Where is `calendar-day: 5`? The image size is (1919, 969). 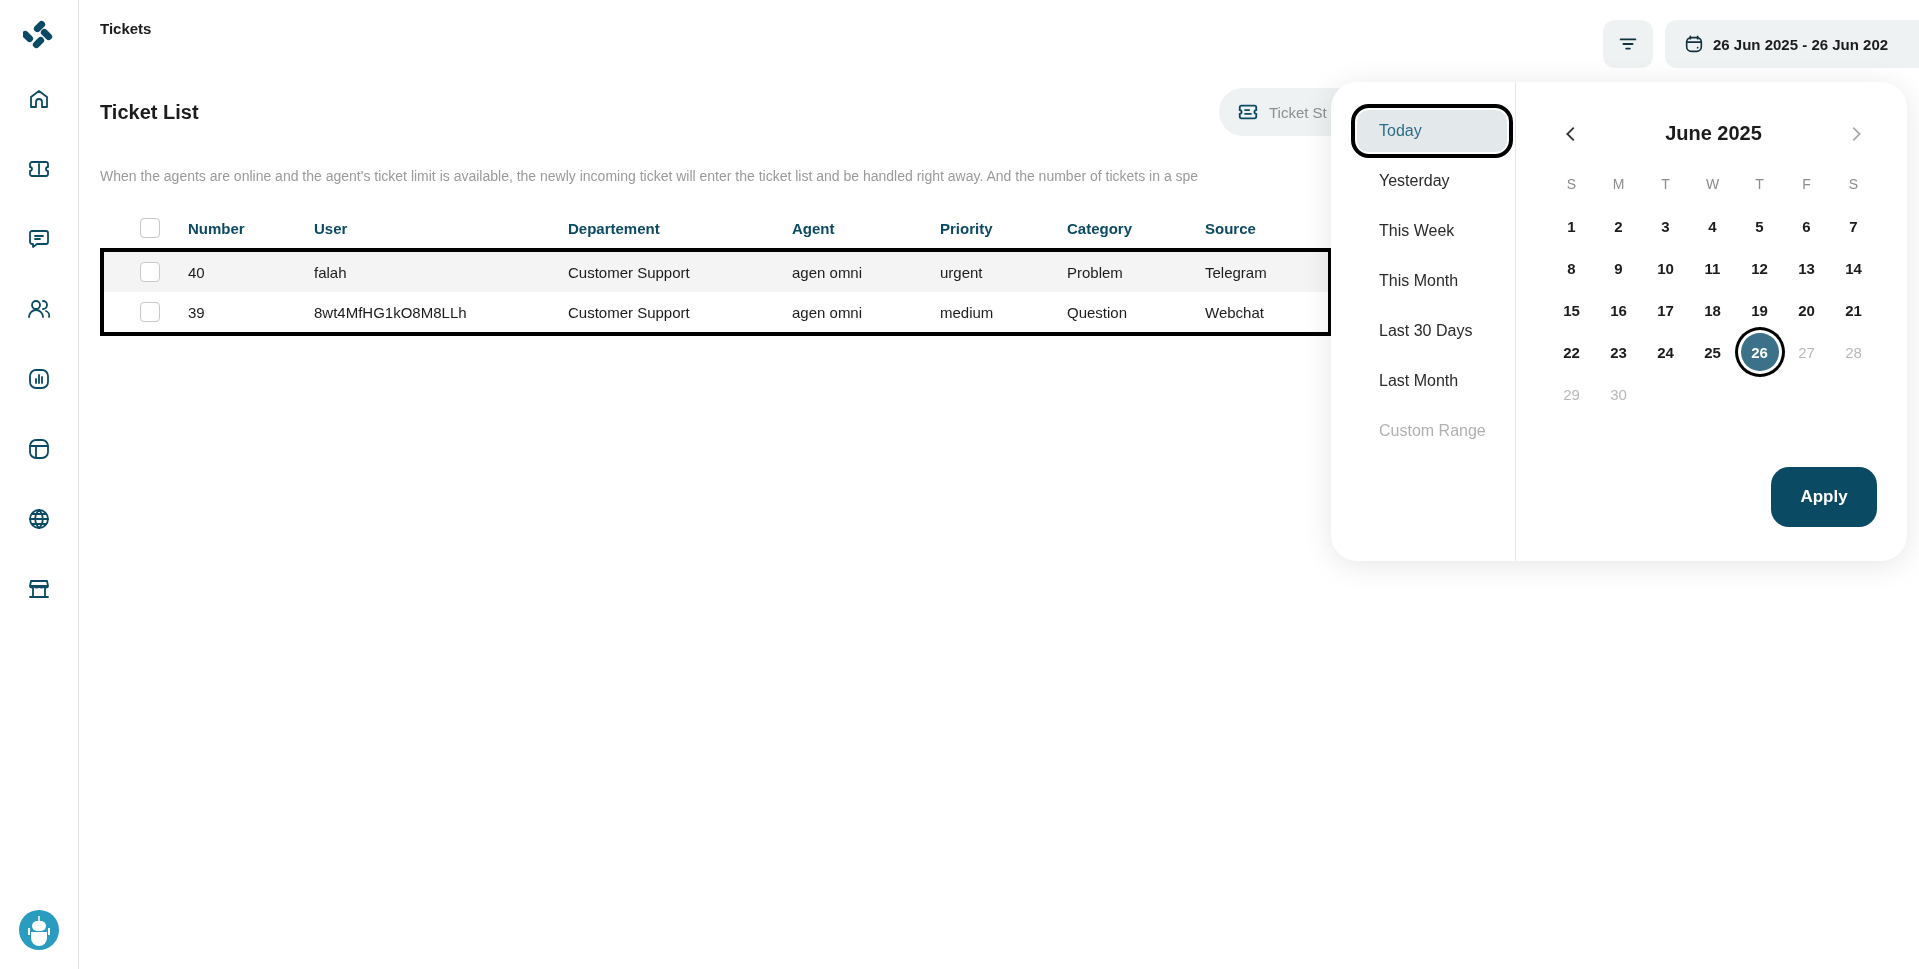
calendar-day: 5 is located at coordinates (1759, 226).